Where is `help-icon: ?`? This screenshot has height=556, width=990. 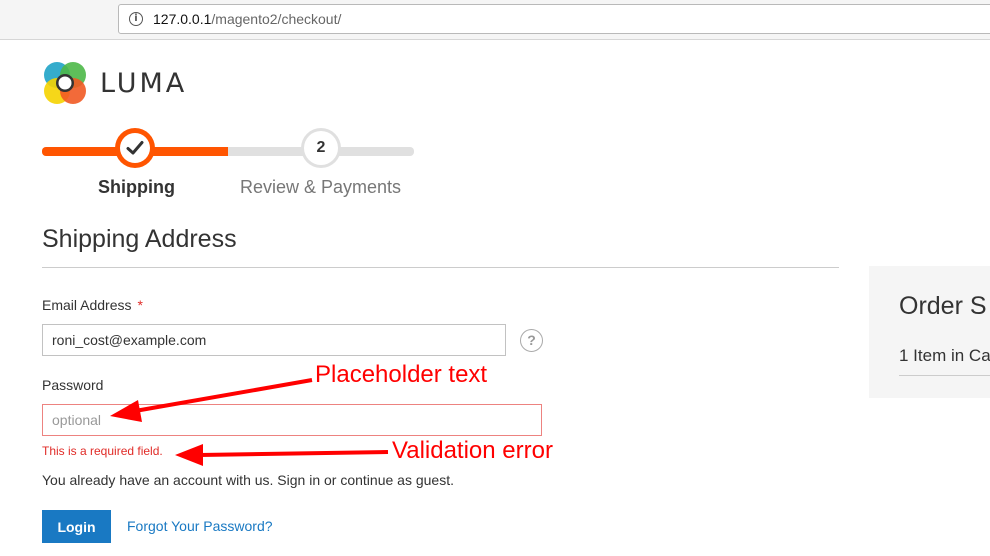 help-icon: ? is located at coordinates (531, 340).